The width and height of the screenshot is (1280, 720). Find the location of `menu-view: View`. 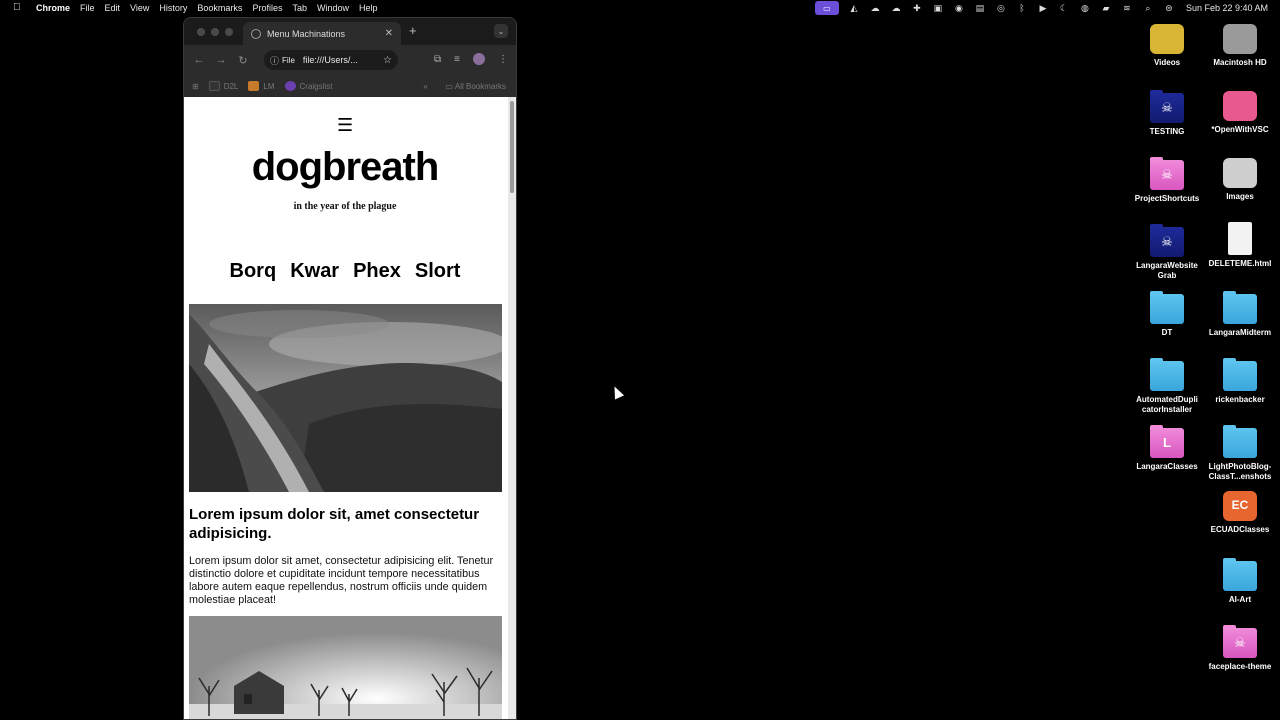

menu-view: View is located at coordinates (139, 8).